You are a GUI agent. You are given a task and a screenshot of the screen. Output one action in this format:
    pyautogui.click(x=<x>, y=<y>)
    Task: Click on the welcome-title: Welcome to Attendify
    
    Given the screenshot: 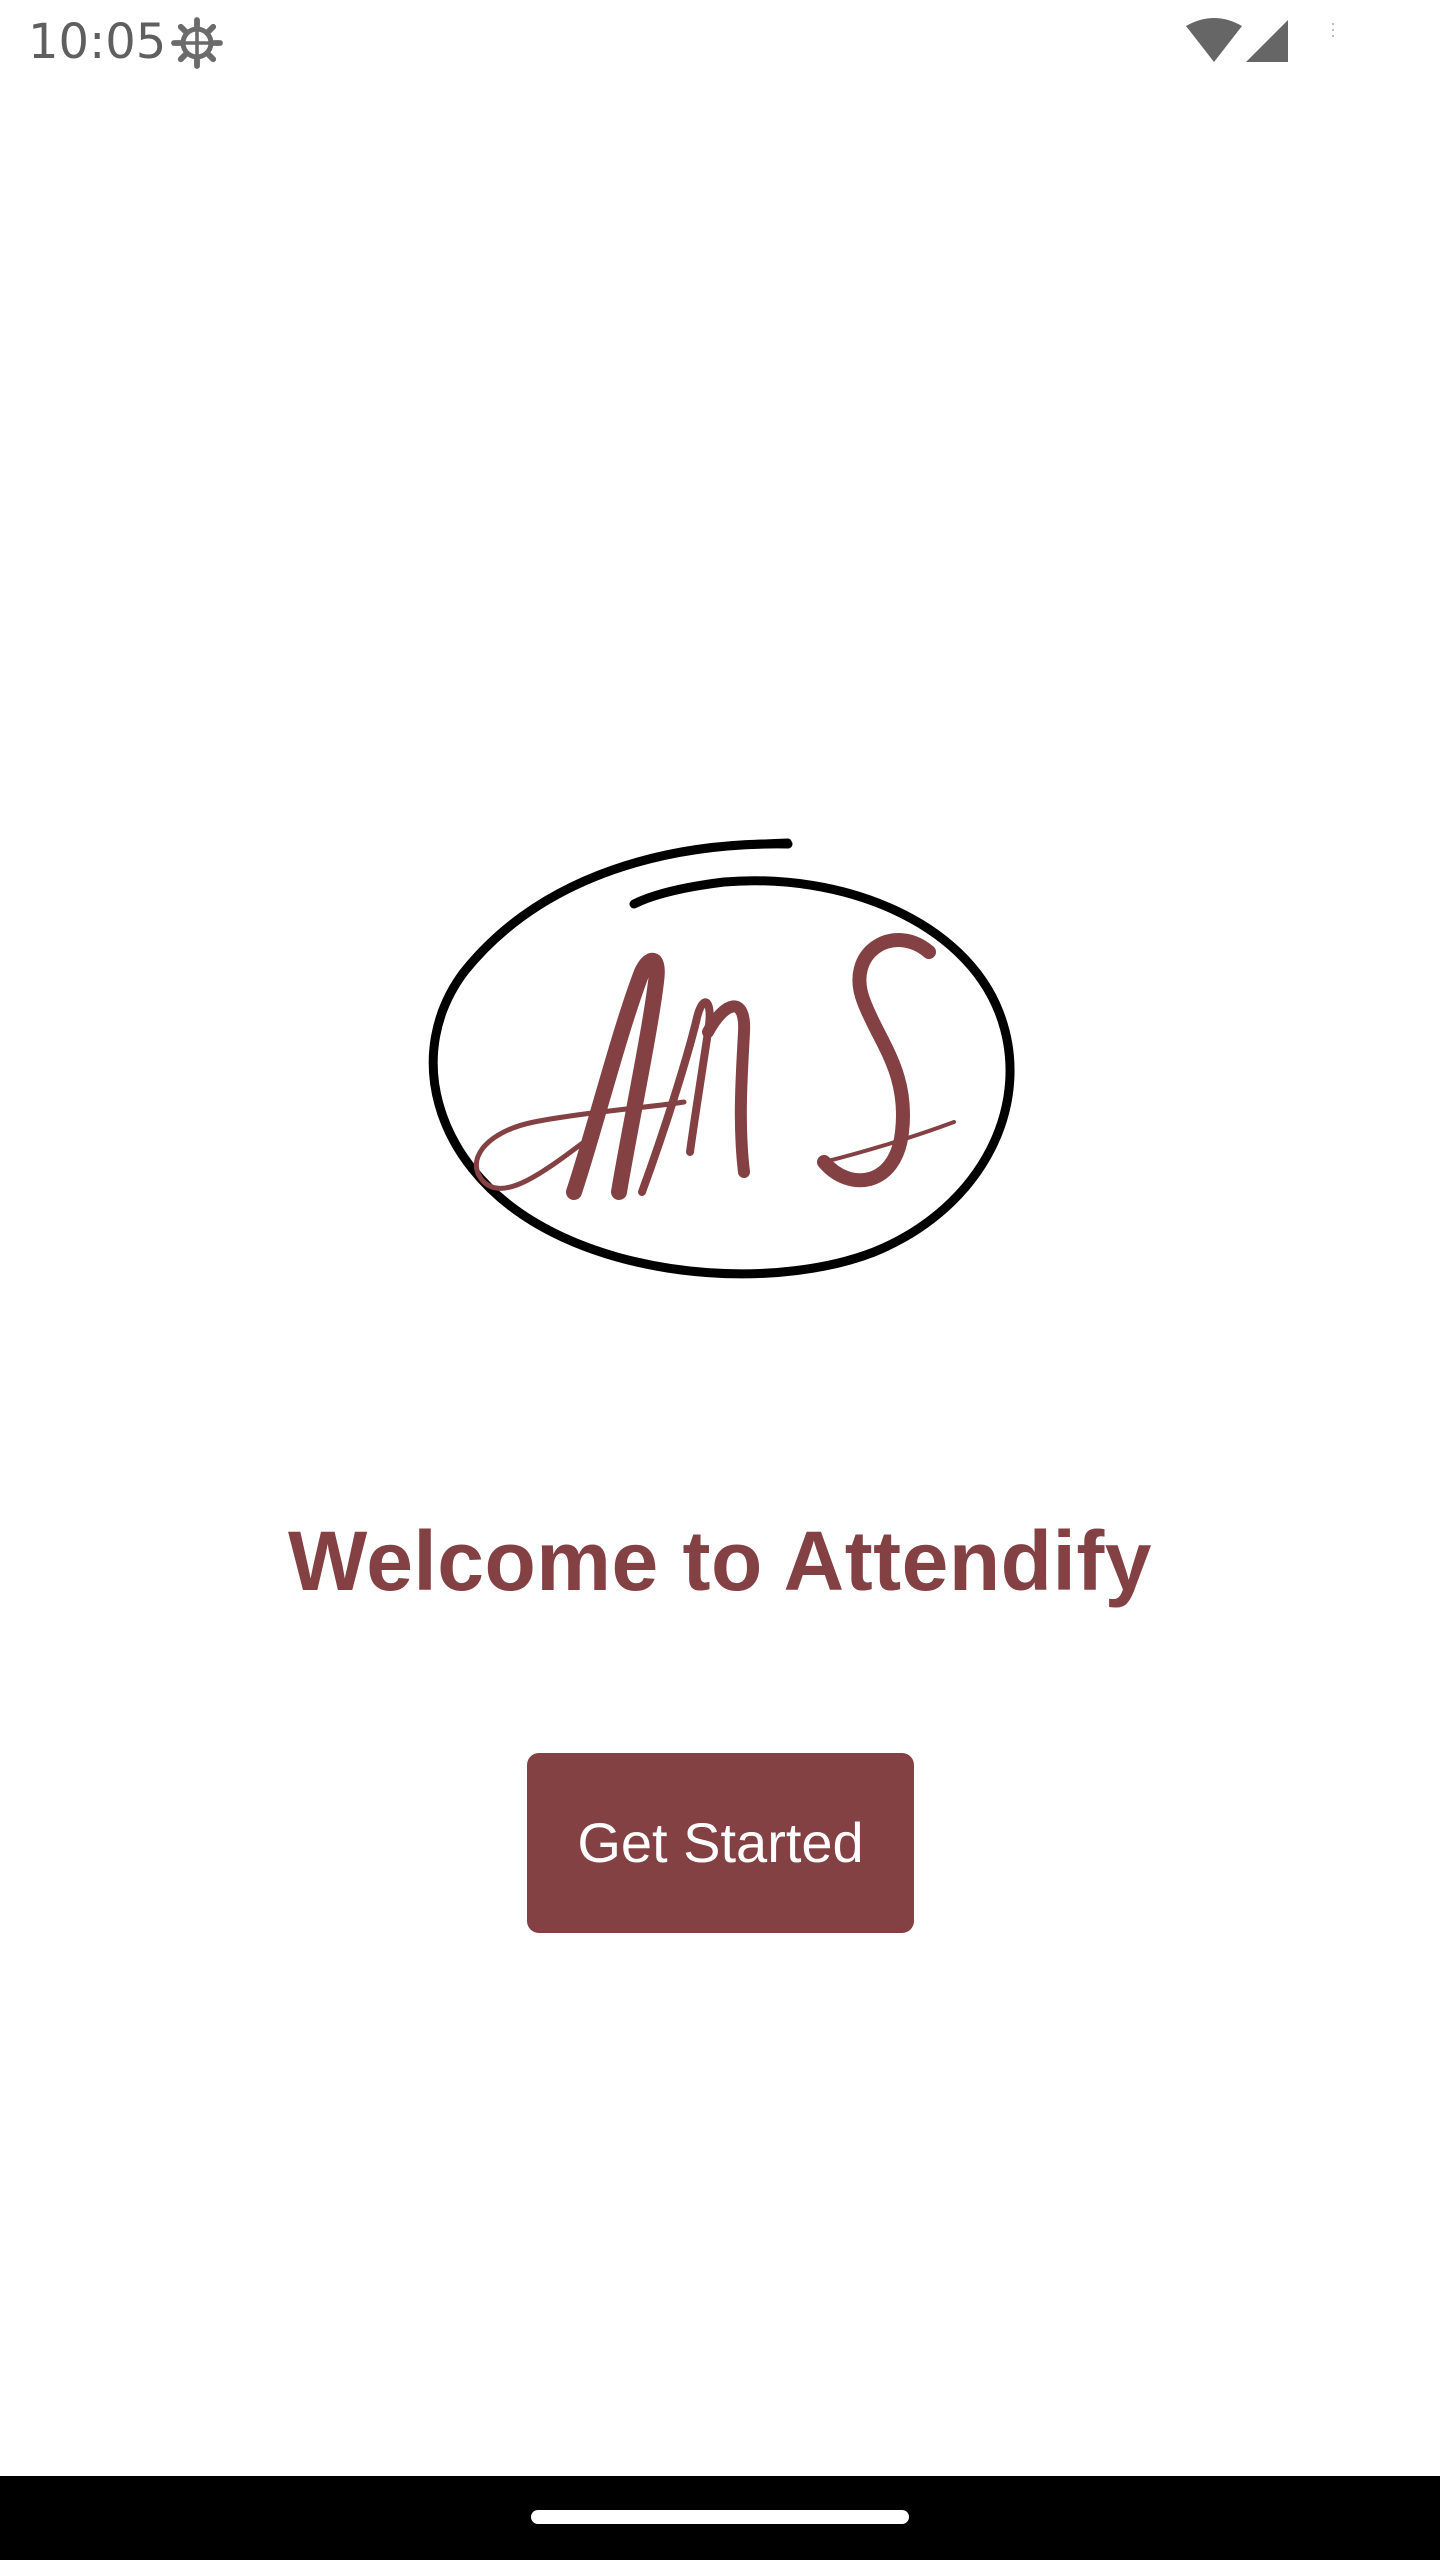 What is the action you would take?
    pyautogui.click(x=720, y=1561)
    